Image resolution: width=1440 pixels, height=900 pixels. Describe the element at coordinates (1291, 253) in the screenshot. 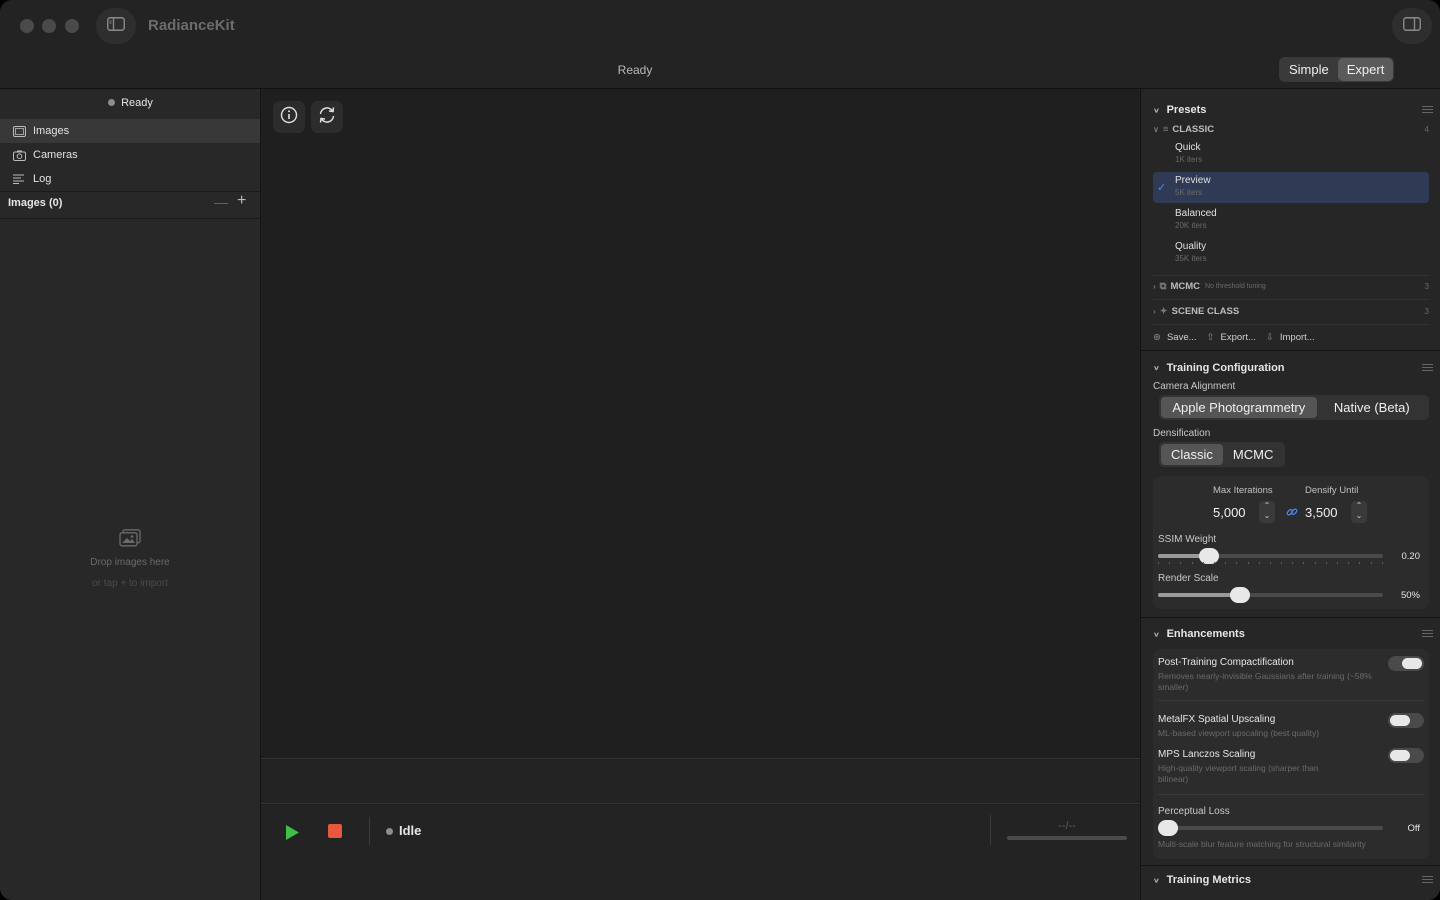

I see `preset-item-quality: Quality 35K iters` at that location.